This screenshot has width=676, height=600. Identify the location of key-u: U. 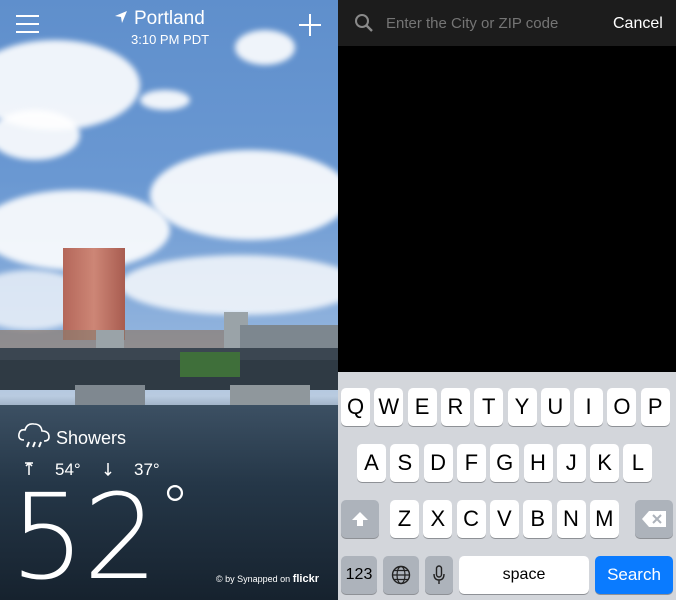
(555, 407).